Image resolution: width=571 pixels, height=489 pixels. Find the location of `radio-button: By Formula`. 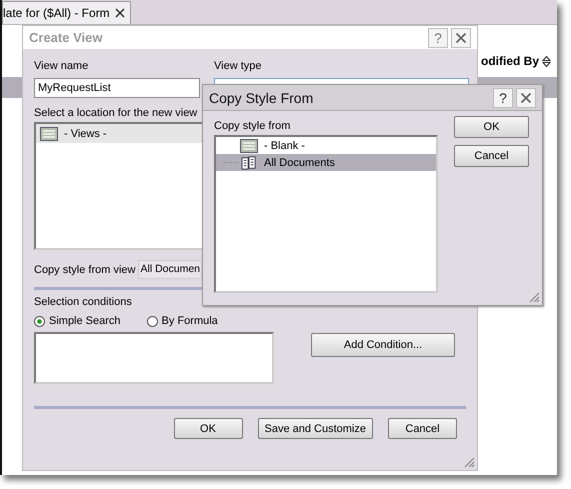

radio-button: By Formula is located at coordinates (182, 321).